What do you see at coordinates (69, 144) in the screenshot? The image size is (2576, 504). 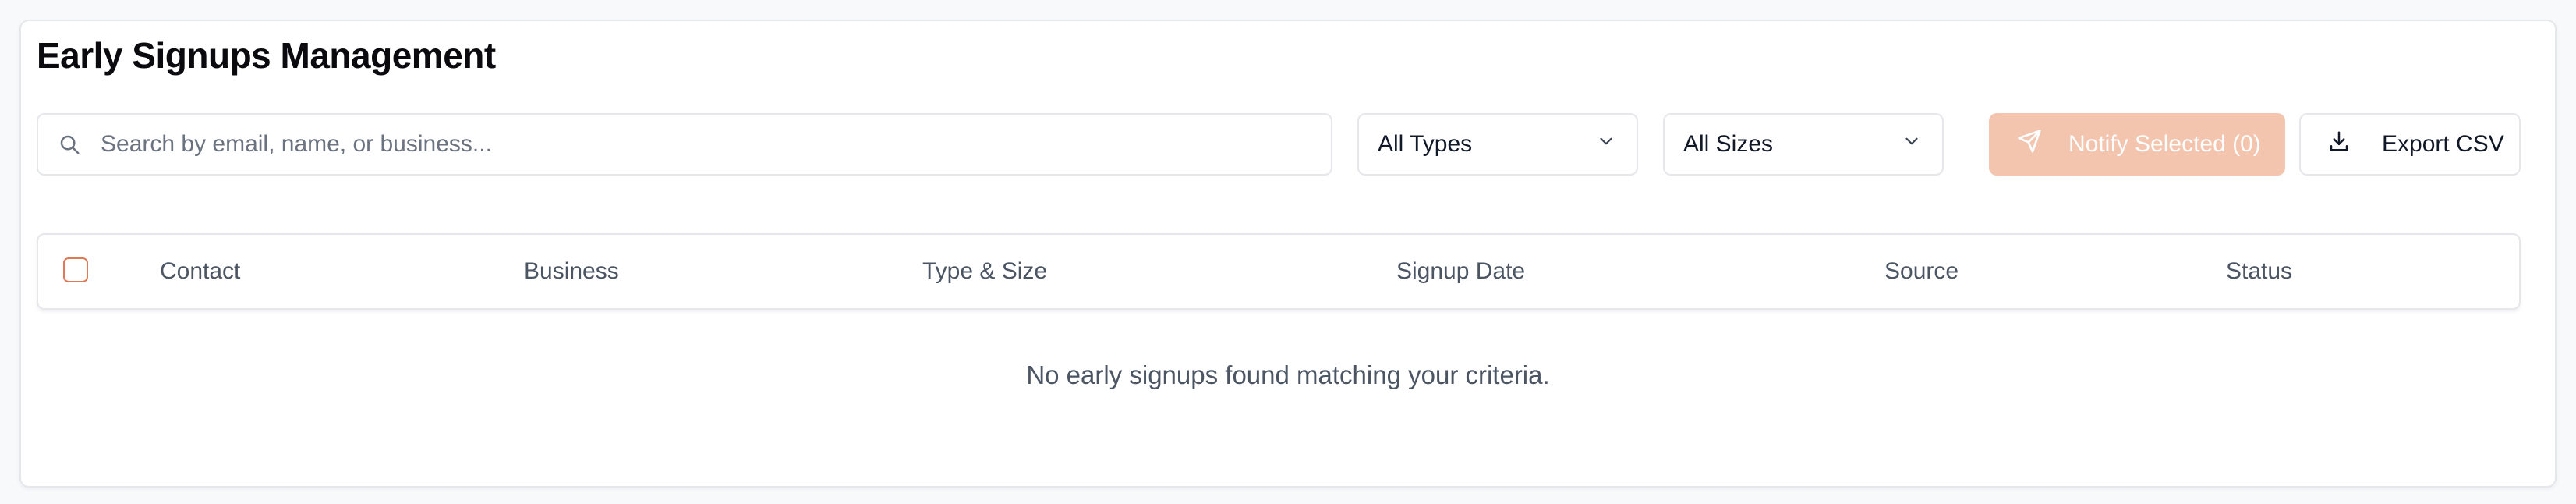 I see `search-icon` at bounding box center [69, 144].